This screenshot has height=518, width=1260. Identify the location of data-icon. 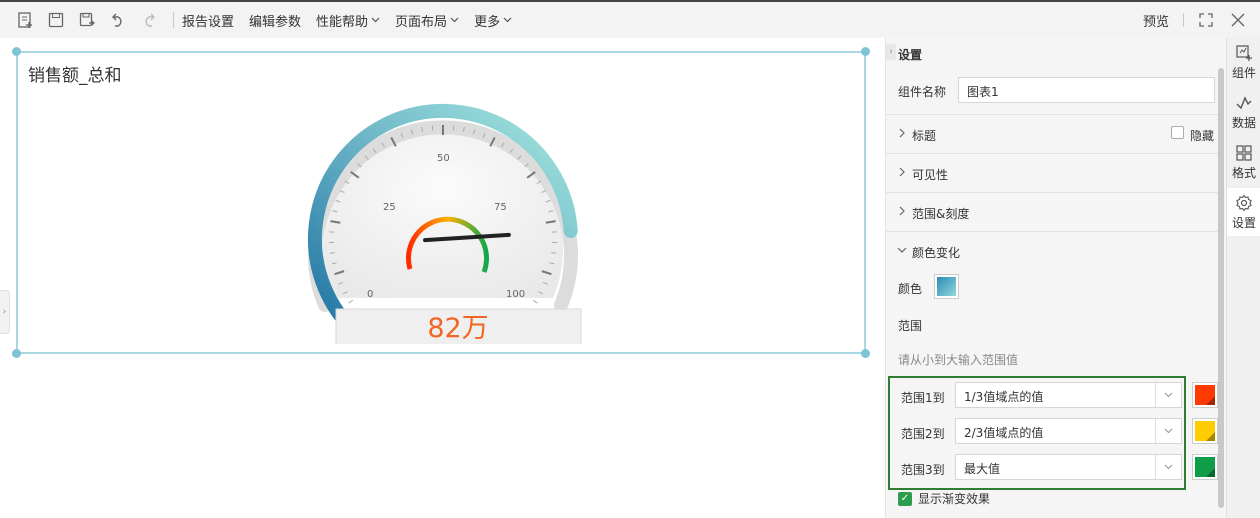
(1244, 102).